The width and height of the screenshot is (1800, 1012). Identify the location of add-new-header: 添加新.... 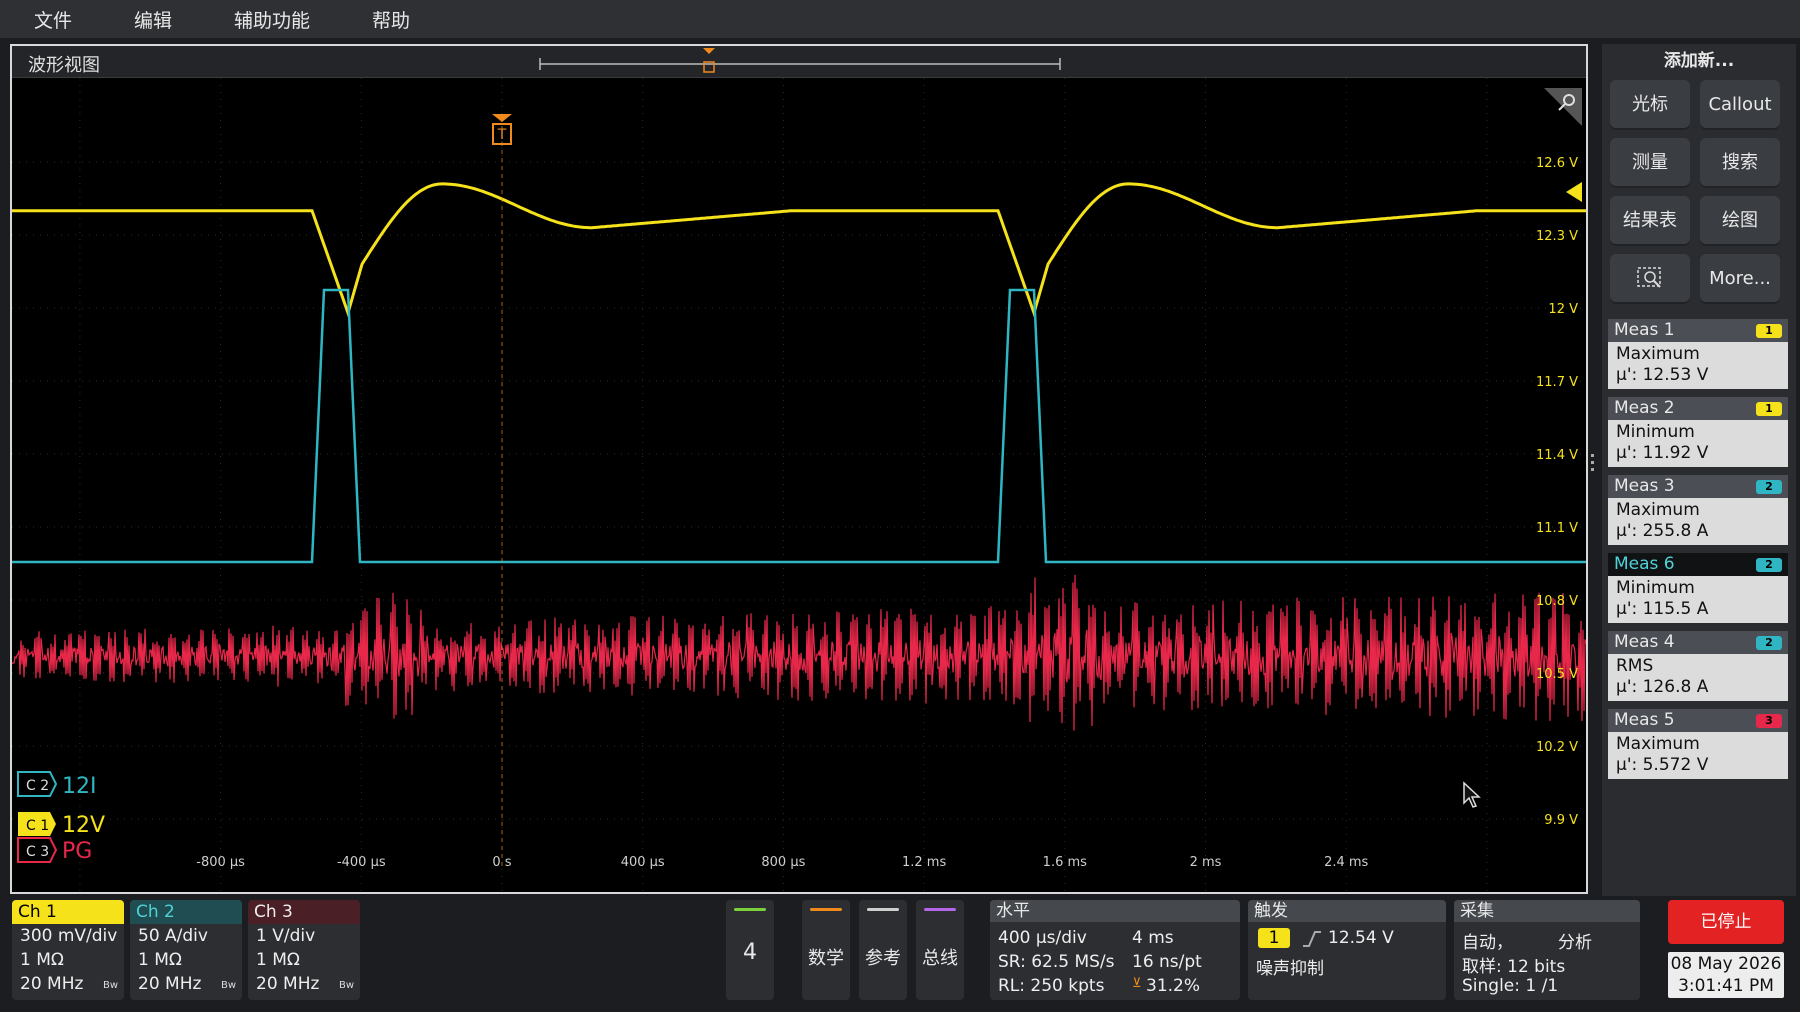
(1699, 61).